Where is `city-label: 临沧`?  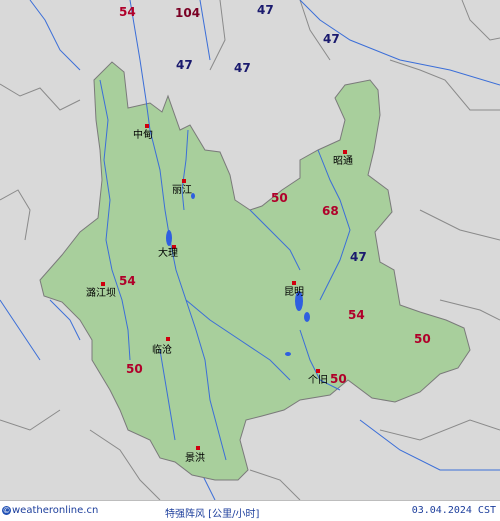 city-label: 临沧 is located at coordinates (162, 349).